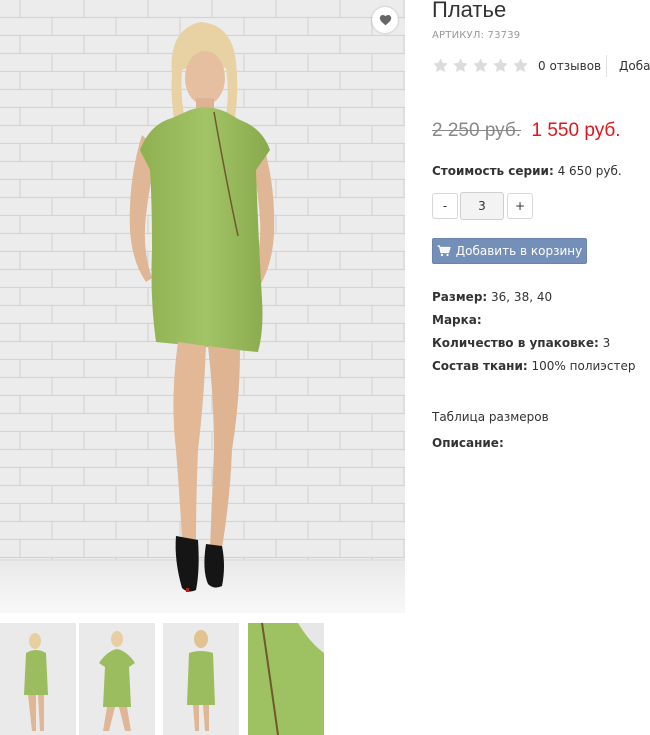  I want to click on sku-label: АРТИКУЛ:, so click(458, 35).